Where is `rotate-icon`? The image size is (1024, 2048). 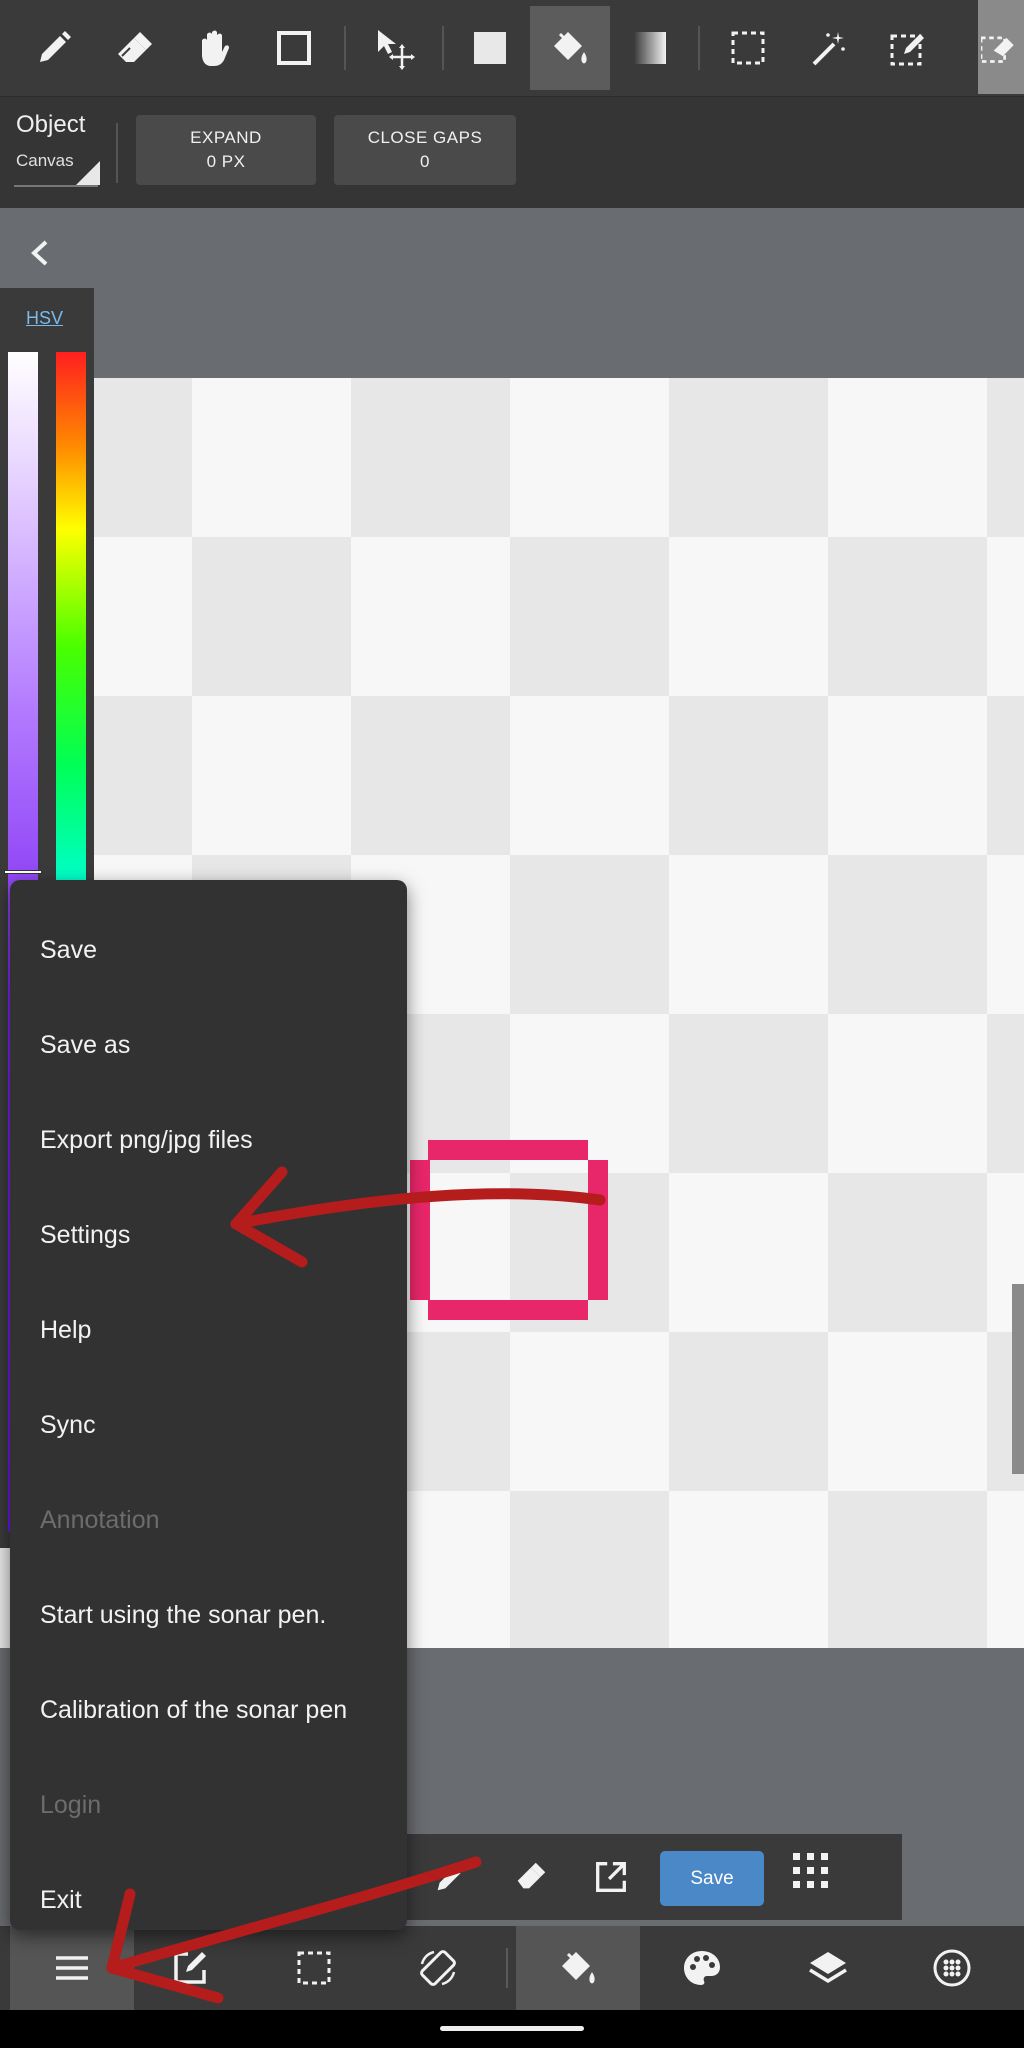 rotate-icon is located at coordinates (438, 1968).